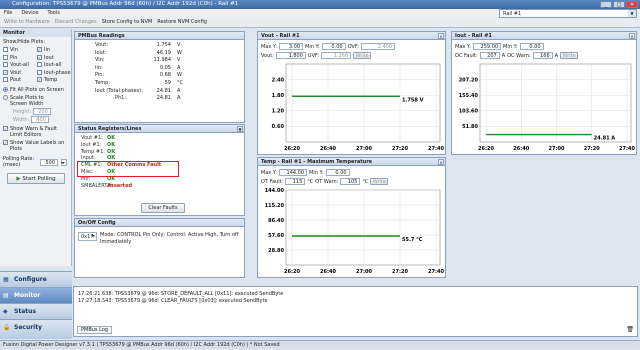 This screenshot has height=350, width=640. Describe the element at coordinates (295, 181) in the screenshot. I see `temp-otf-input: 115` at that location.